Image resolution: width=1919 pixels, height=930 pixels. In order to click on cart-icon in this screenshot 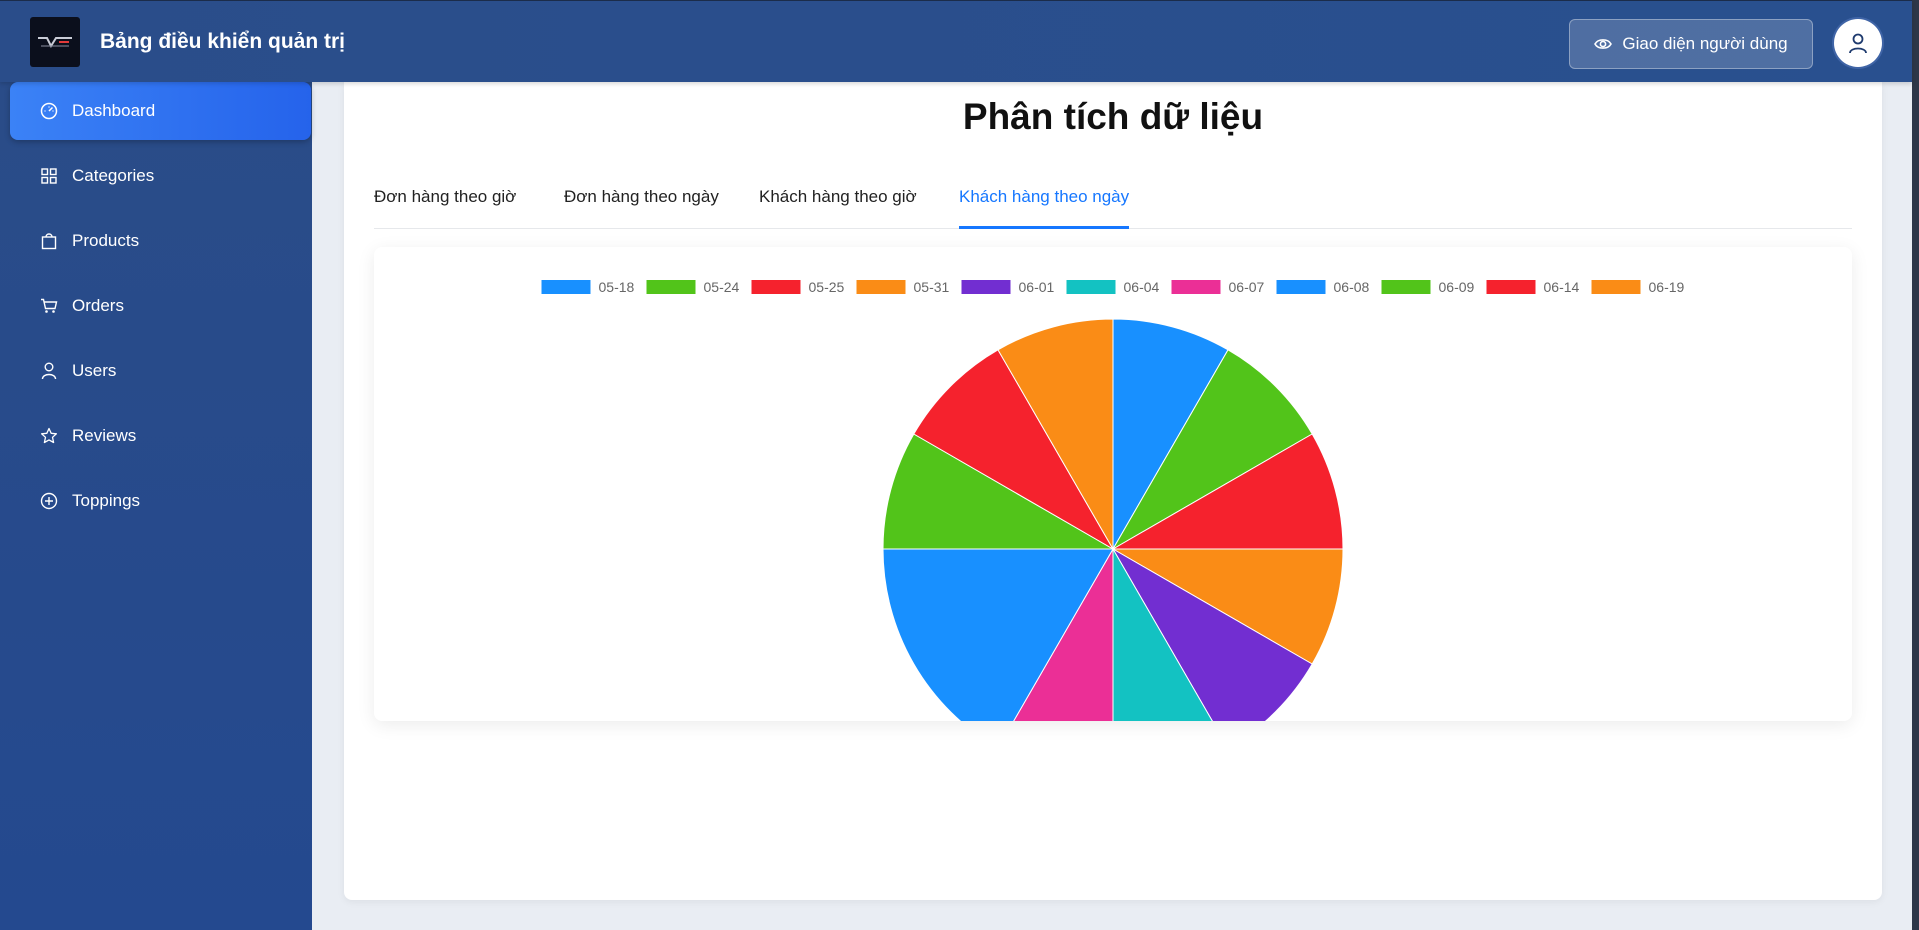, I will do `click(49, 306)`.